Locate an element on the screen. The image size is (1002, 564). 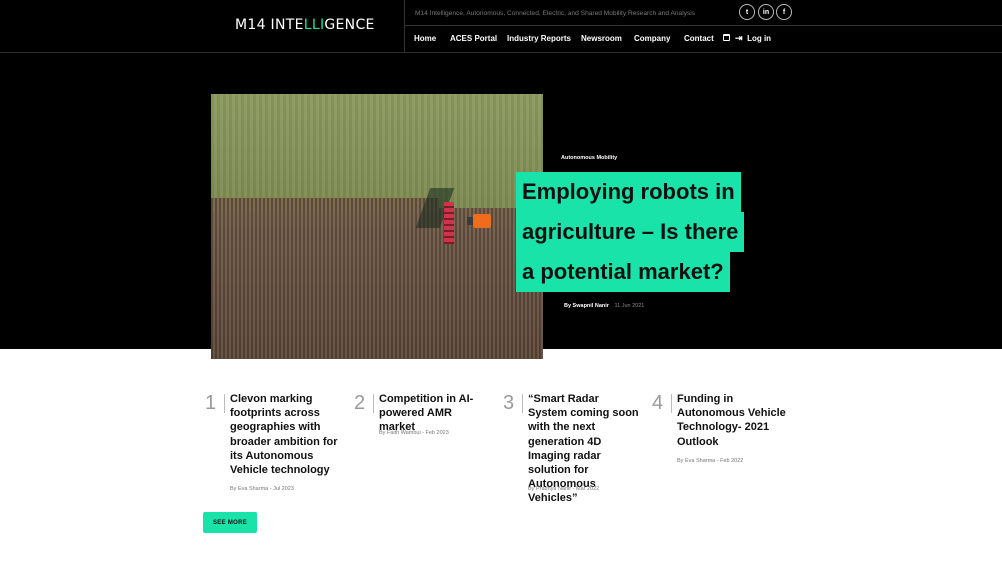
hero-headline-line: Employing robots in is located at coordinates (628, 192).